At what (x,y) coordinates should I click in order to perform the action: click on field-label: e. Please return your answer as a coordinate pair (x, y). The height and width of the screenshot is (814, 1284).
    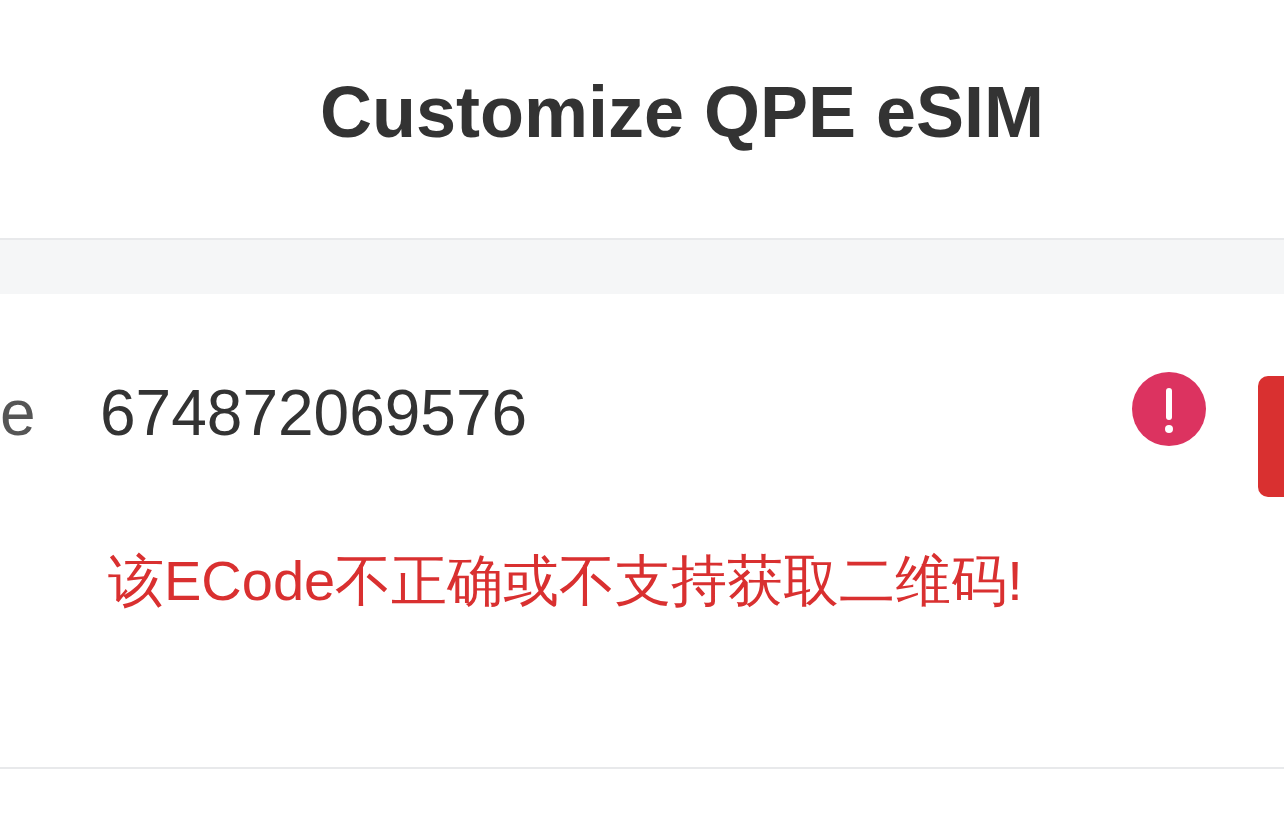
    Looking at the image, I should click on (18, 413).